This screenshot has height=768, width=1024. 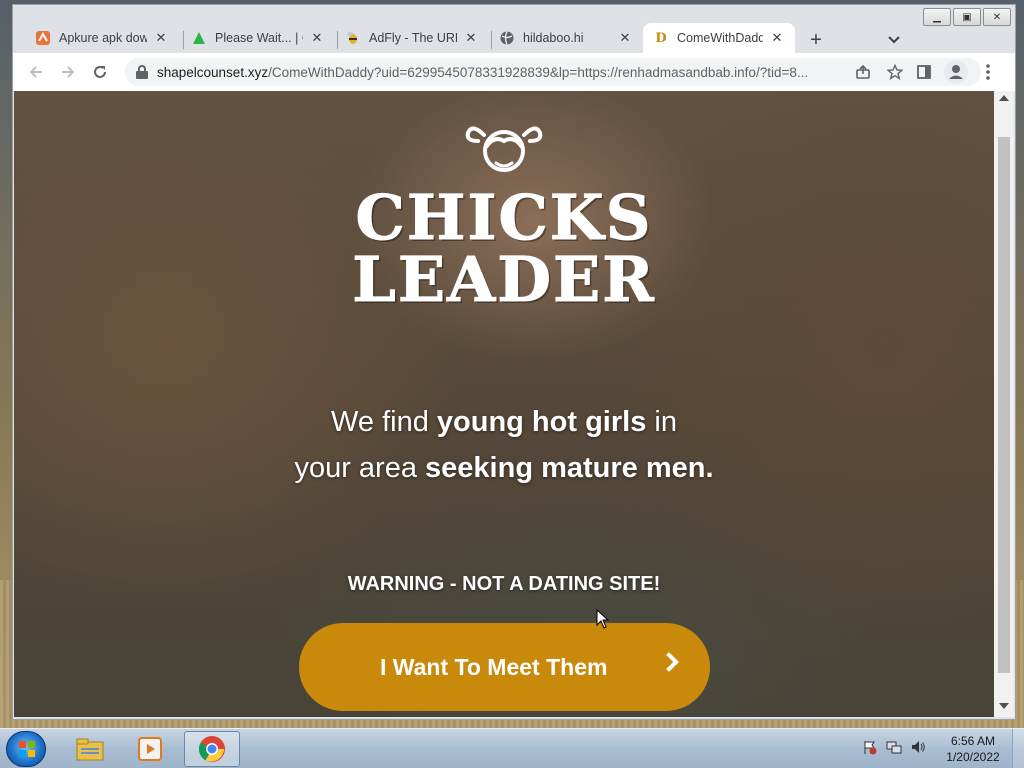 What do you see at coordinates (918, 747) in the screenshot?
I see `volume-icon` at bounding box center [918, 747].